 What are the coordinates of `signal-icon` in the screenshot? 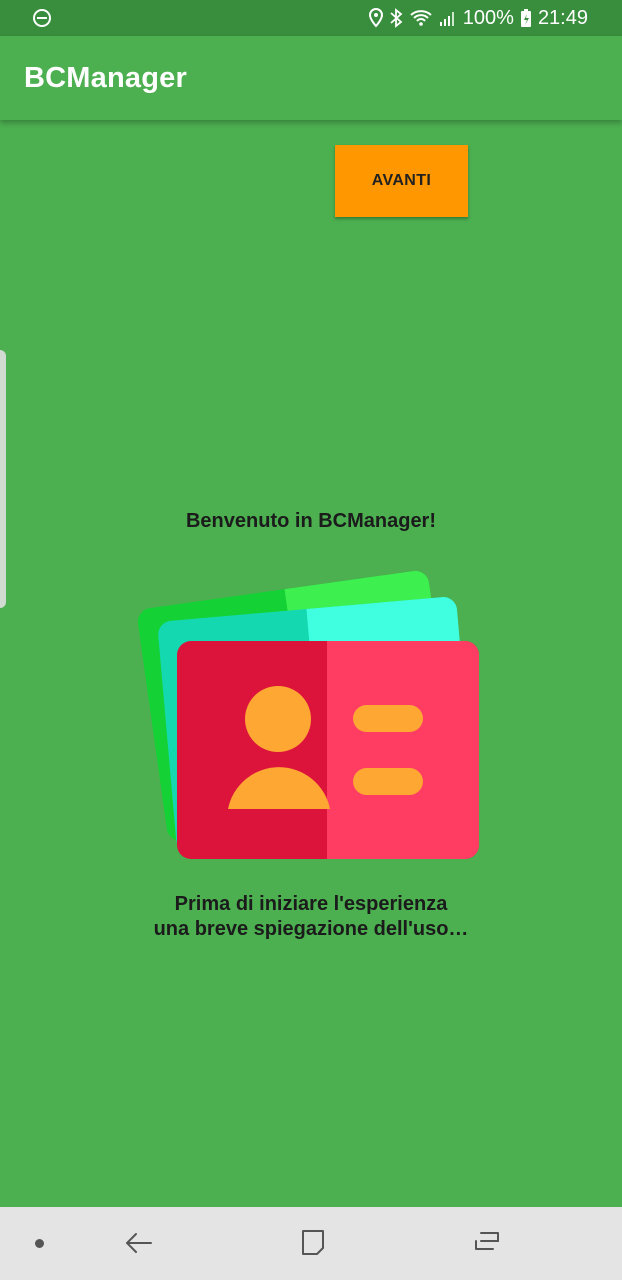 It's located at (446, 19).